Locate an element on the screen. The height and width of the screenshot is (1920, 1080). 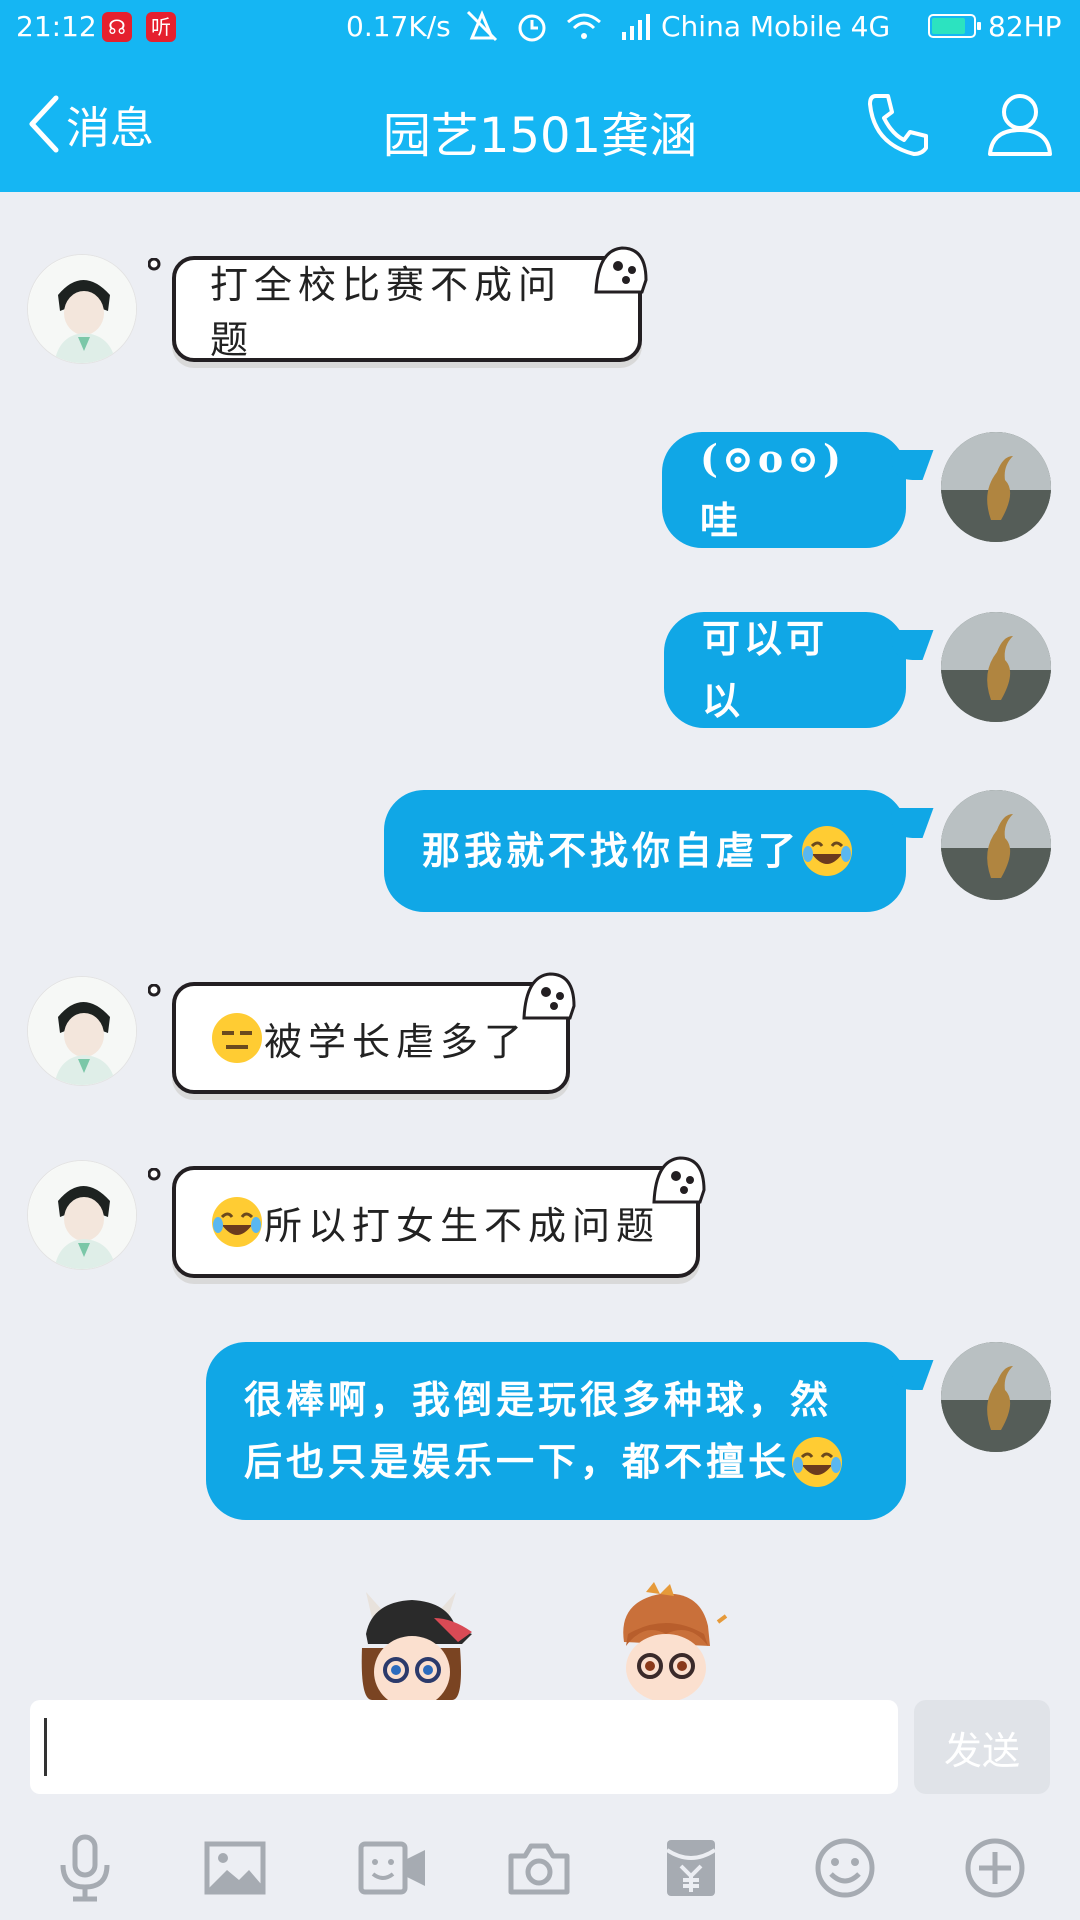
phone-icon is located at coordinates (898, 125).